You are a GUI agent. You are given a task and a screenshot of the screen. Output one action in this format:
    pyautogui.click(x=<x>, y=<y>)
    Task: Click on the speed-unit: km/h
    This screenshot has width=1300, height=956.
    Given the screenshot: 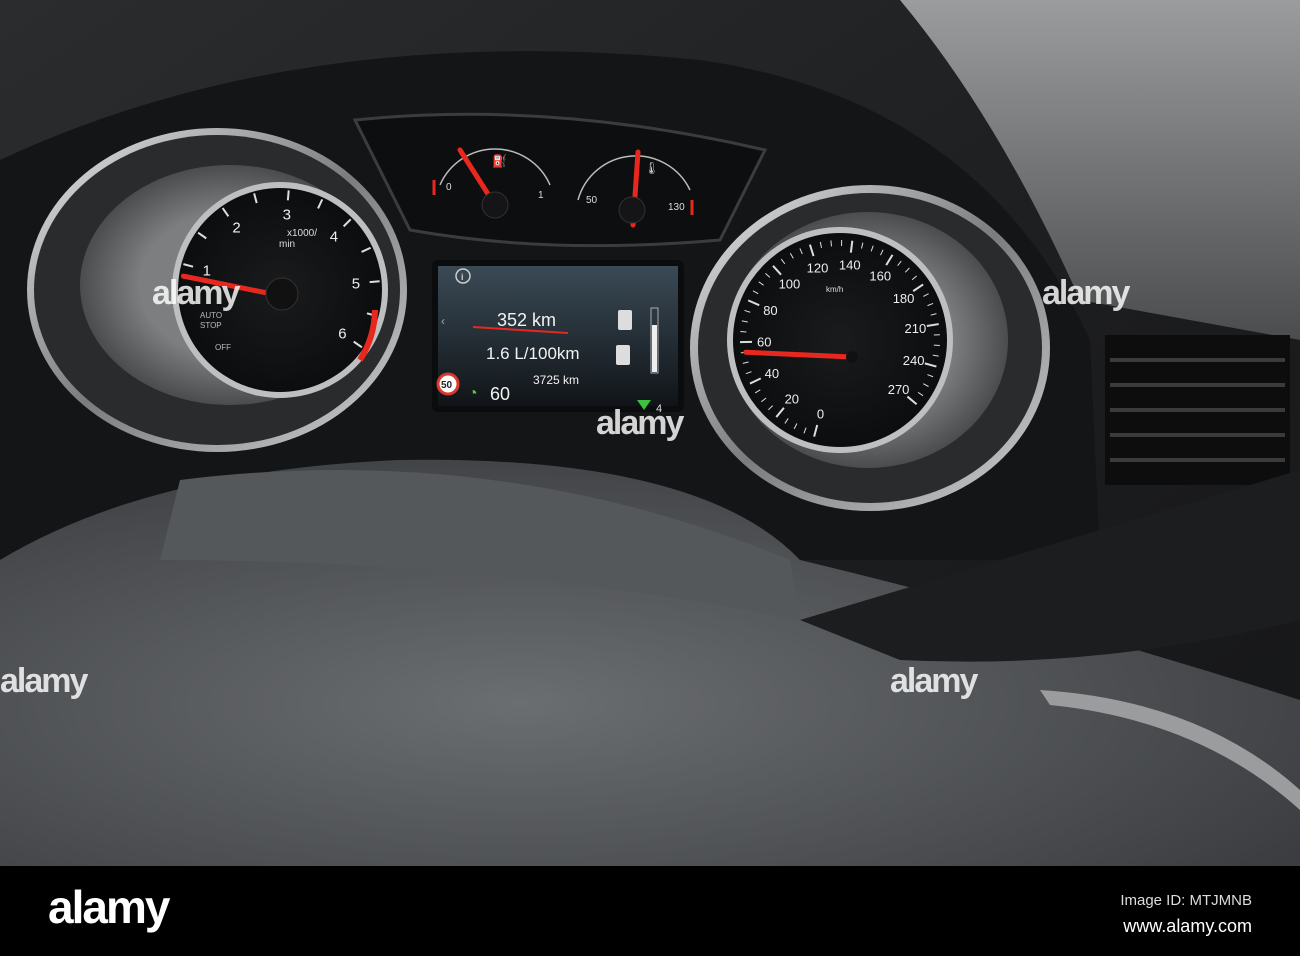 What is the action you would take?
    pyautogui.click(x=834, y=289)
    